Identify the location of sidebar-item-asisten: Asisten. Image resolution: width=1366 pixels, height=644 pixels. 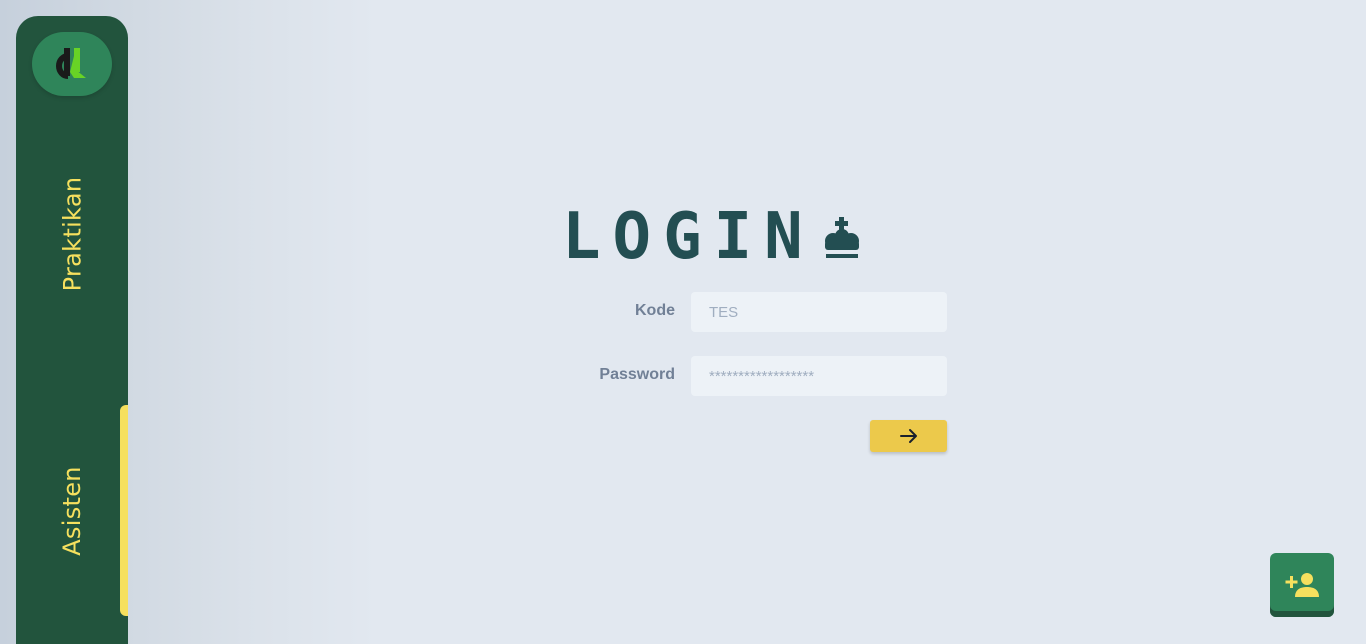
(72, 511).